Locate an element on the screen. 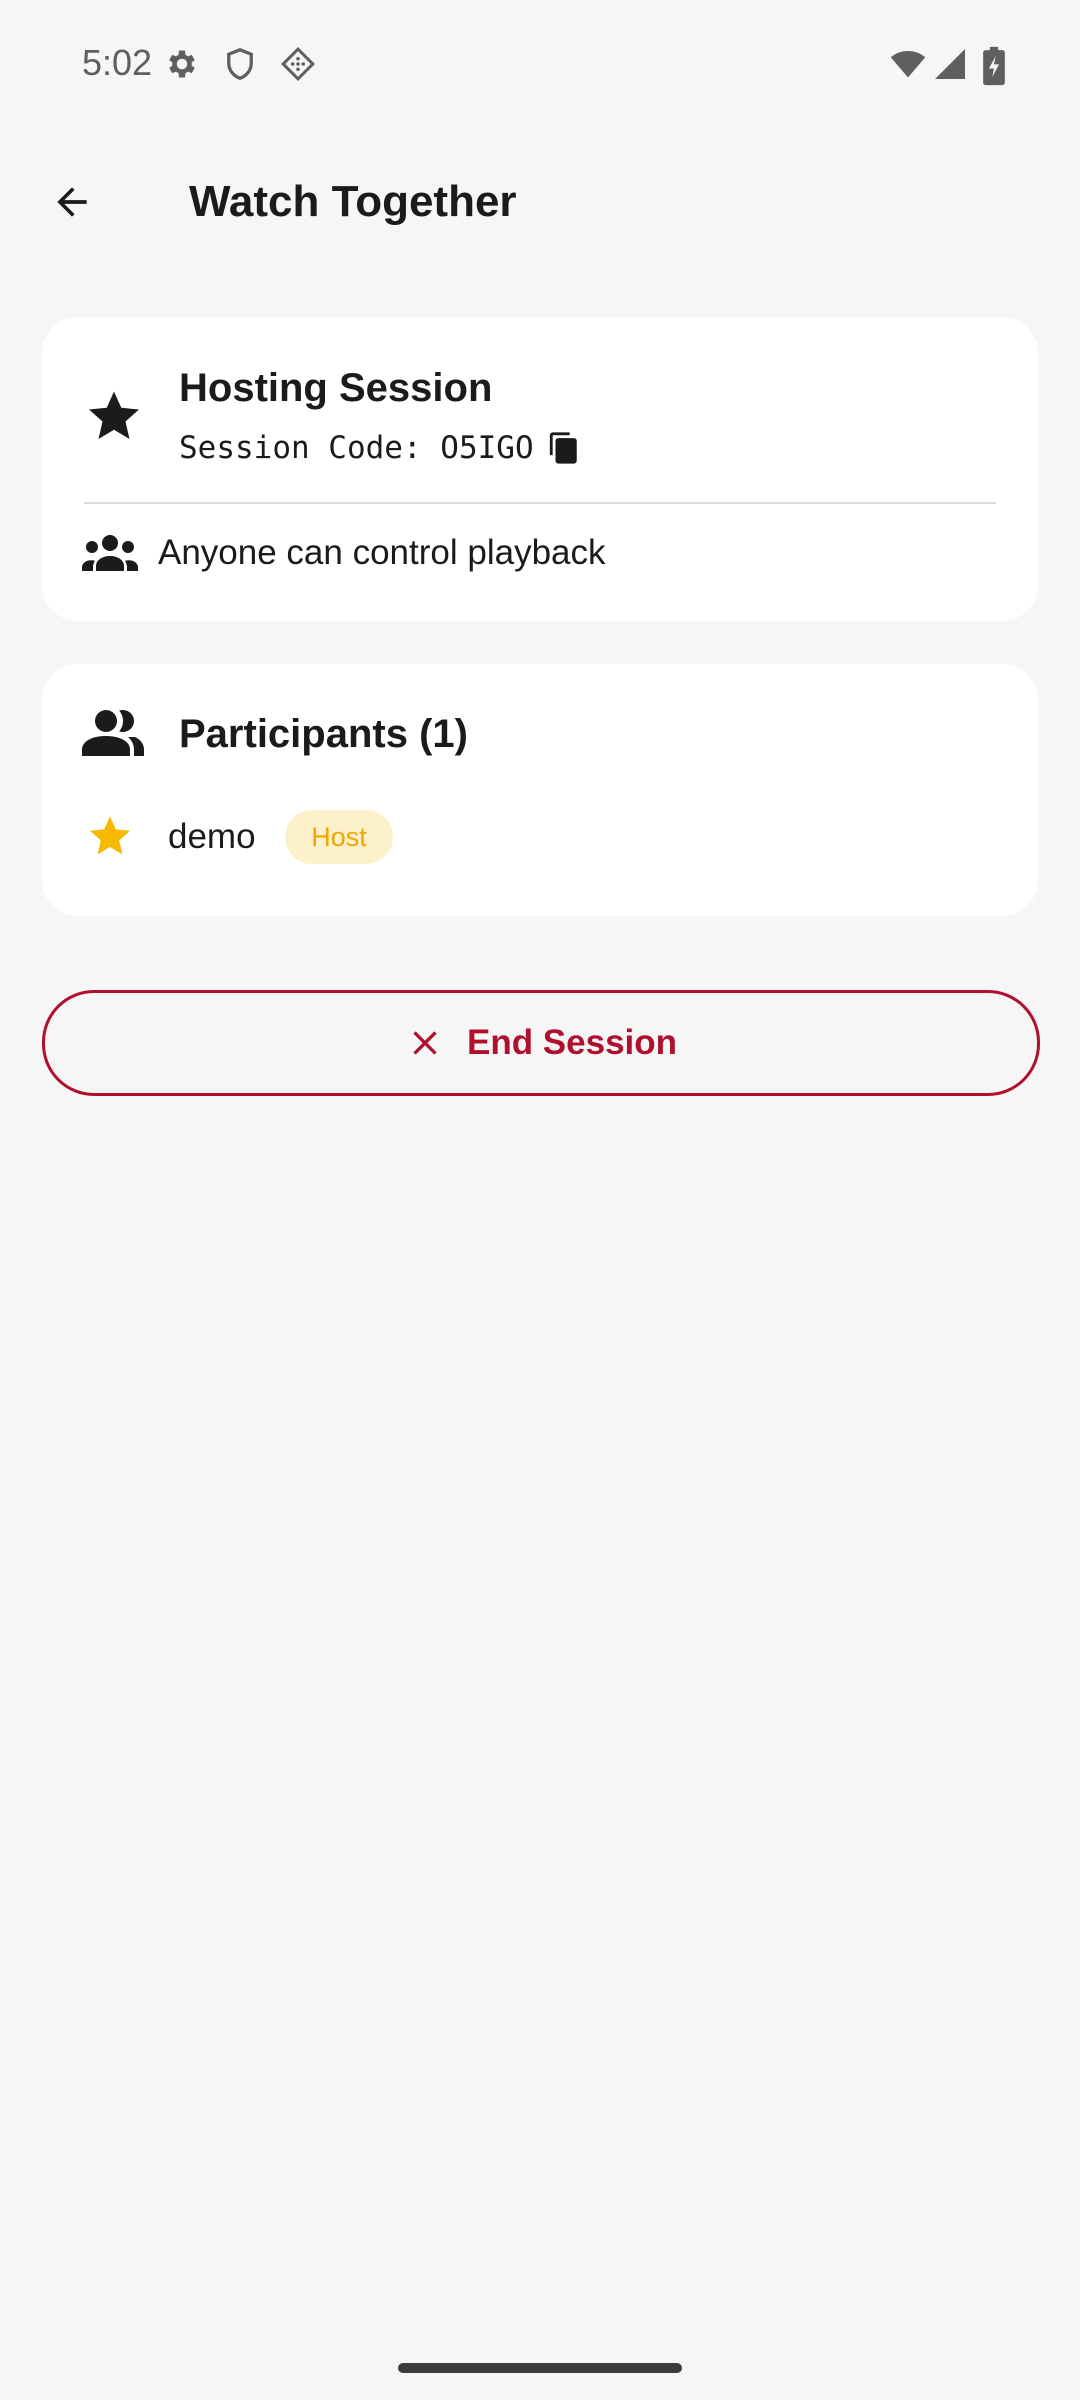 This screenshot has width=1080, height=2400. cell-signal-icon is located at coordinates (950, 64).